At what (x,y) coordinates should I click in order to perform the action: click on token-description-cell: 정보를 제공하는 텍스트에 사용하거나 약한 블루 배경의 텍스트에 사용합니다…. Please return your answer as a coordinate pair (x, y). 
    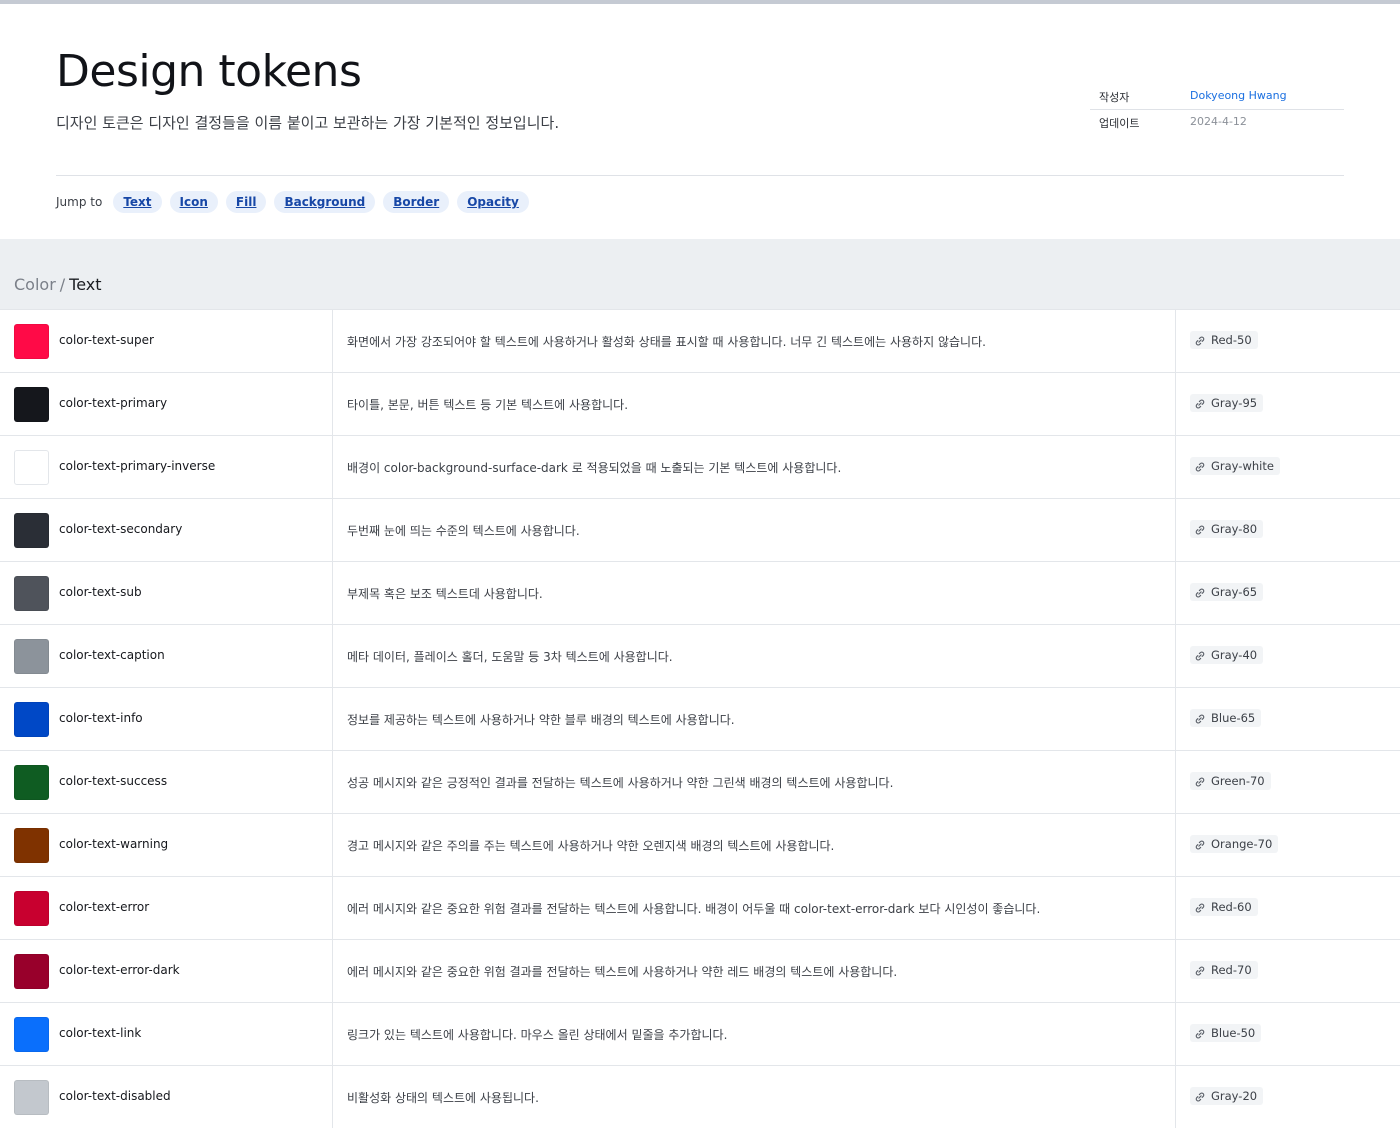
    Looking at the image, I should click on (754, 719).